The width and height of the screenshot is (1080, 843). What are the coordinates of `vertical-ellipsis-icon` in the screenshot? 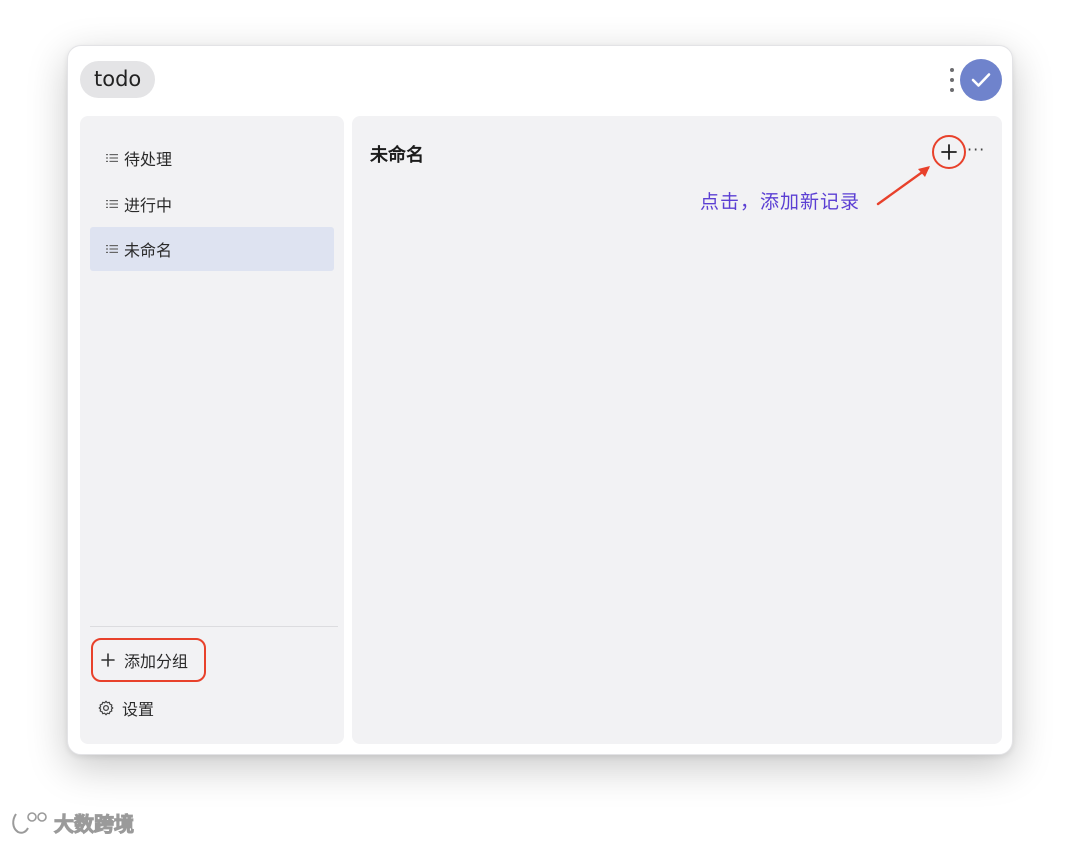 It's located at (952, 80).